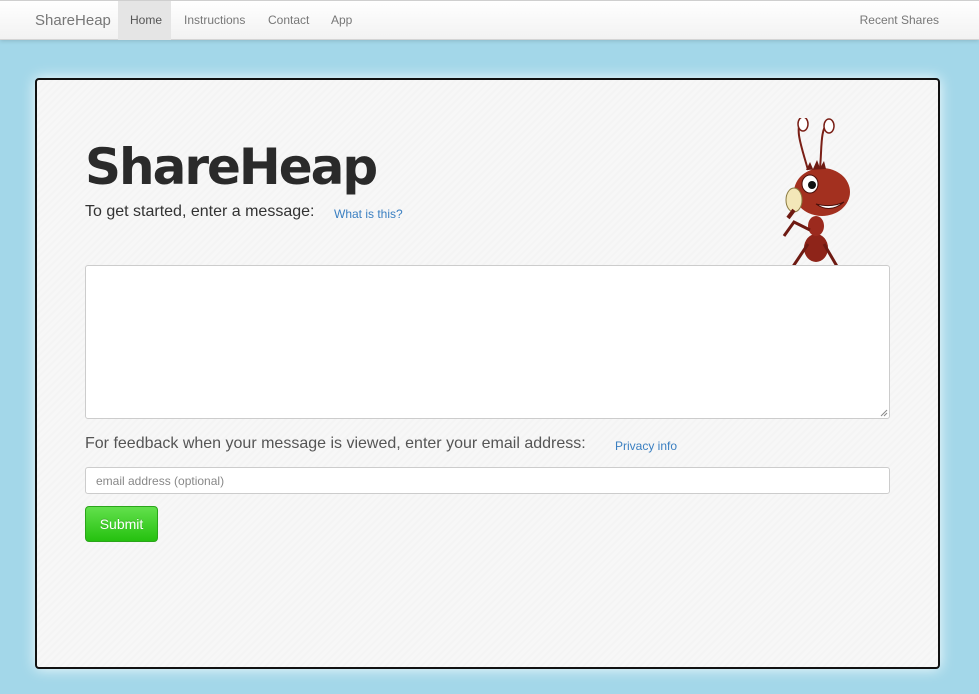 The width and height of the screenshot is (979, 694). Describe the element at coordinates (214, 20) in the screenshot. I see `nav-instructions: Instructions` at that location.